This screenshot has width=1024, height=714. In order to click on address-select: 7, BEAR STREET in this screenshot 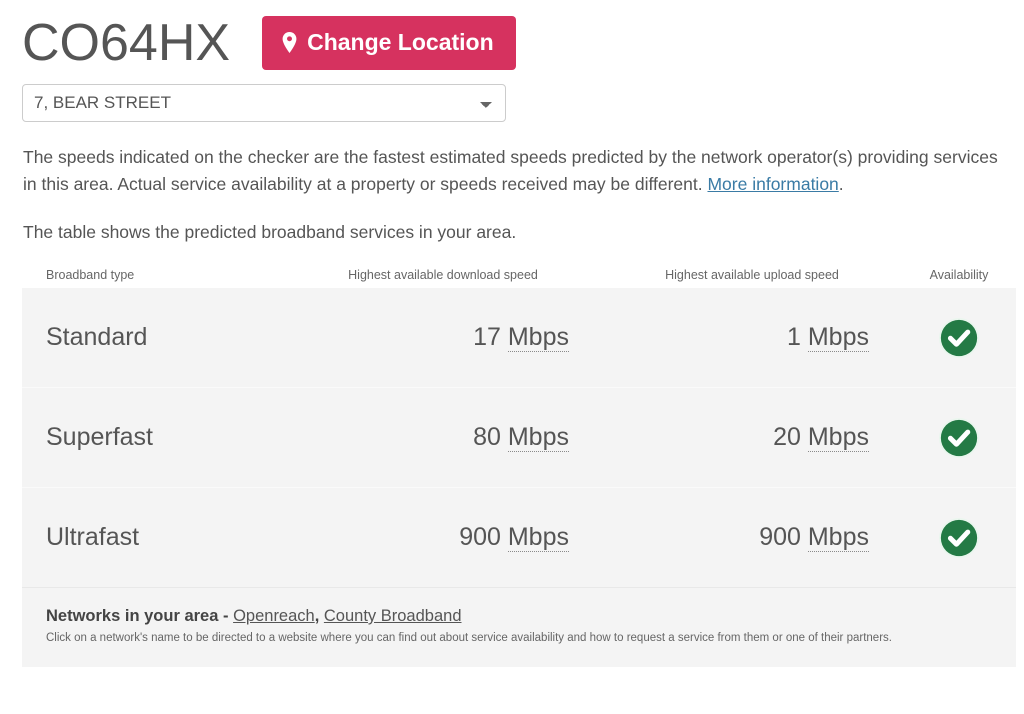, I will do `click(264, 103)`.